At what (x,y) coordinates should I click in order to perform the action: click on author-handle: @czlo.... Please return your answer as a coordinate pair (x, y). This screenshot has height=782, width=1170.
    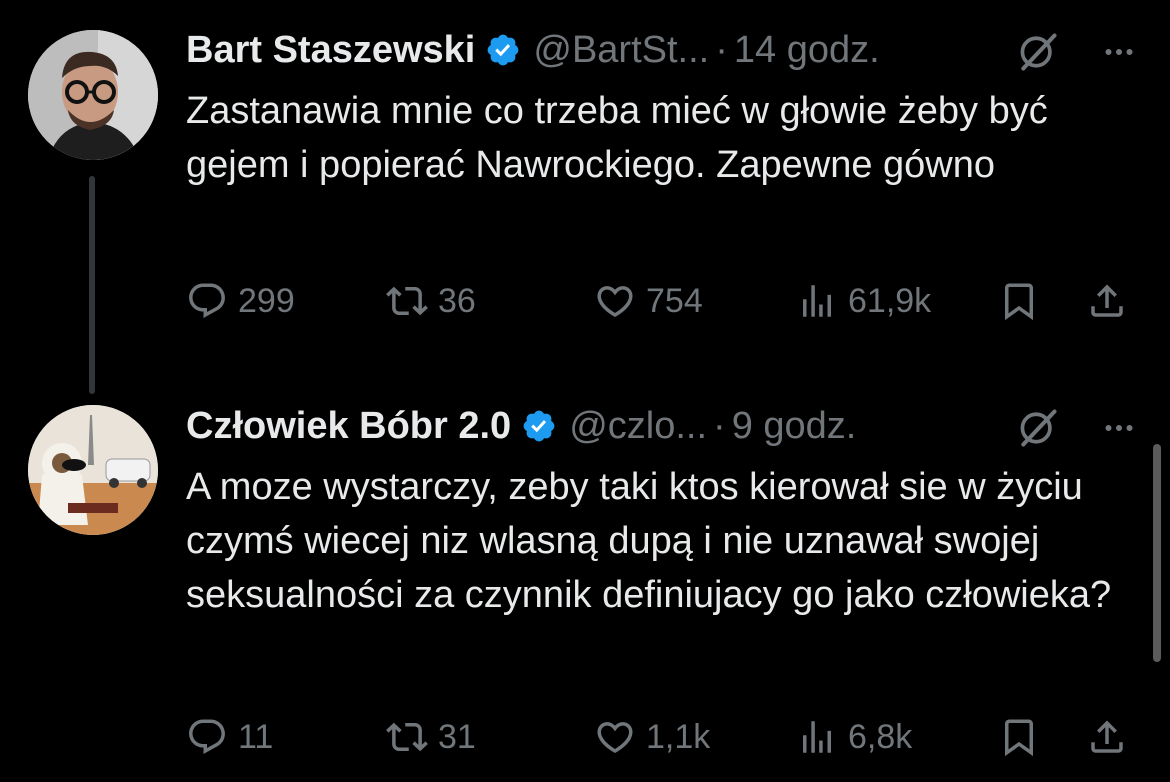
    Looking at the image, I should click on (638, 426).